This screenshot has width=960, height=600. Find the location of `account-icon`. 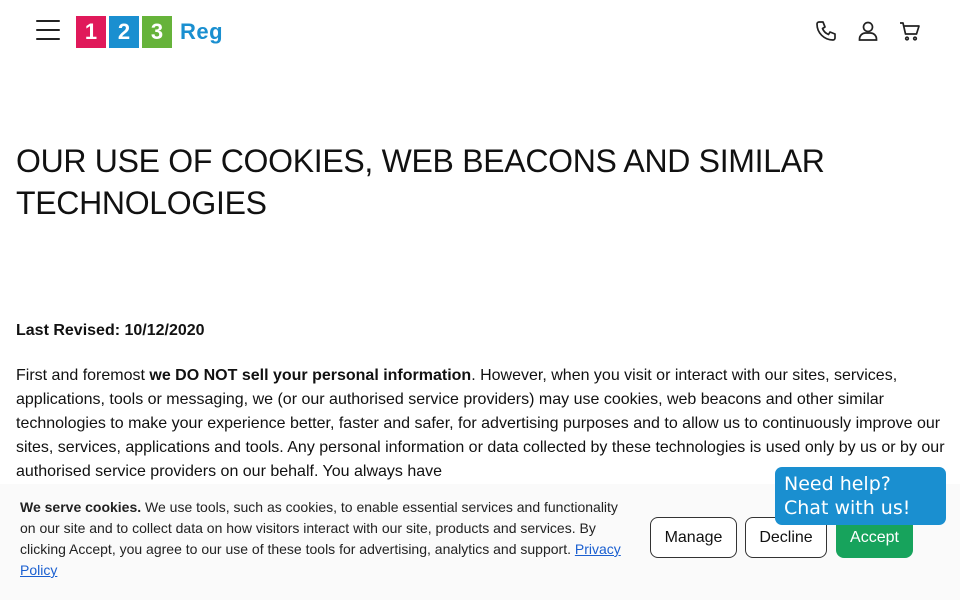

account-icon is located at coordinates (868, 31).